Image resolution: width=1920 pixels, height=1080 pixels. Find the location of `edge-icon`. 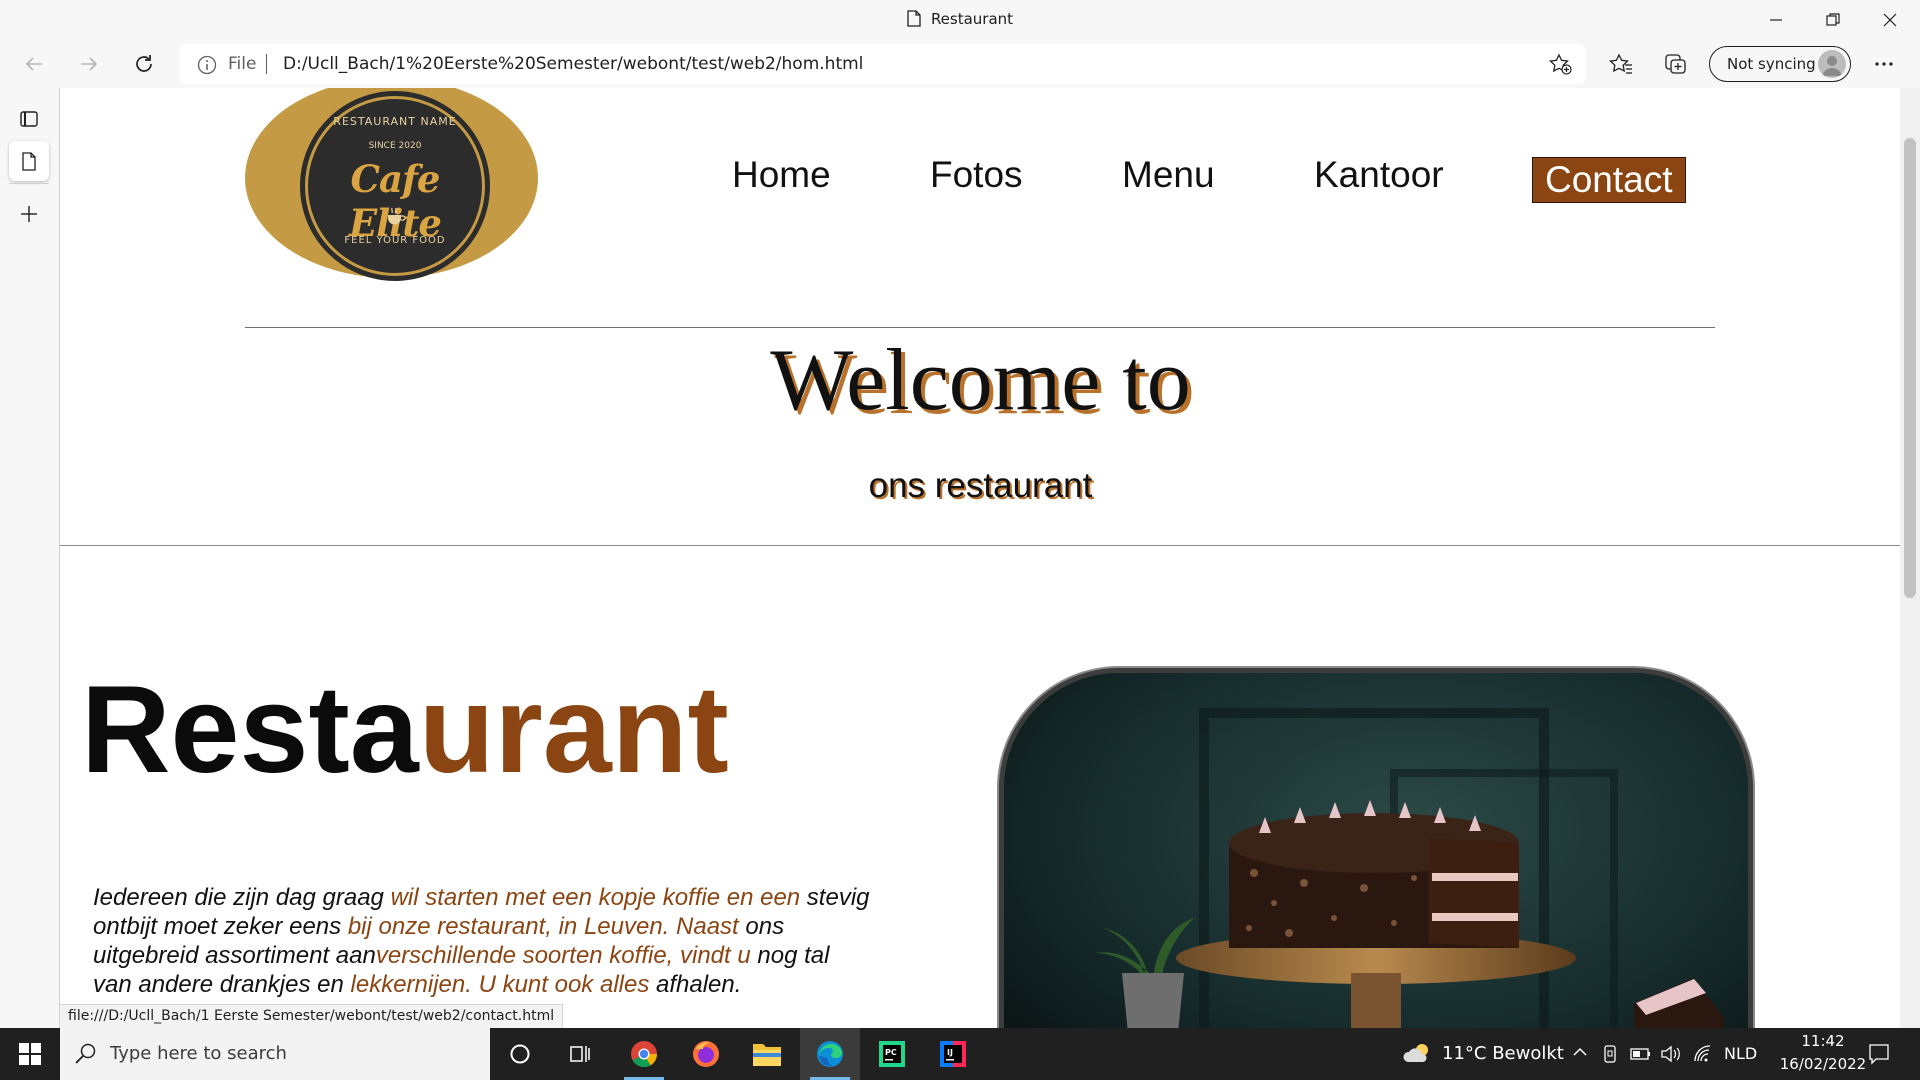

edge-icon is located at coordinates (830, 1054).